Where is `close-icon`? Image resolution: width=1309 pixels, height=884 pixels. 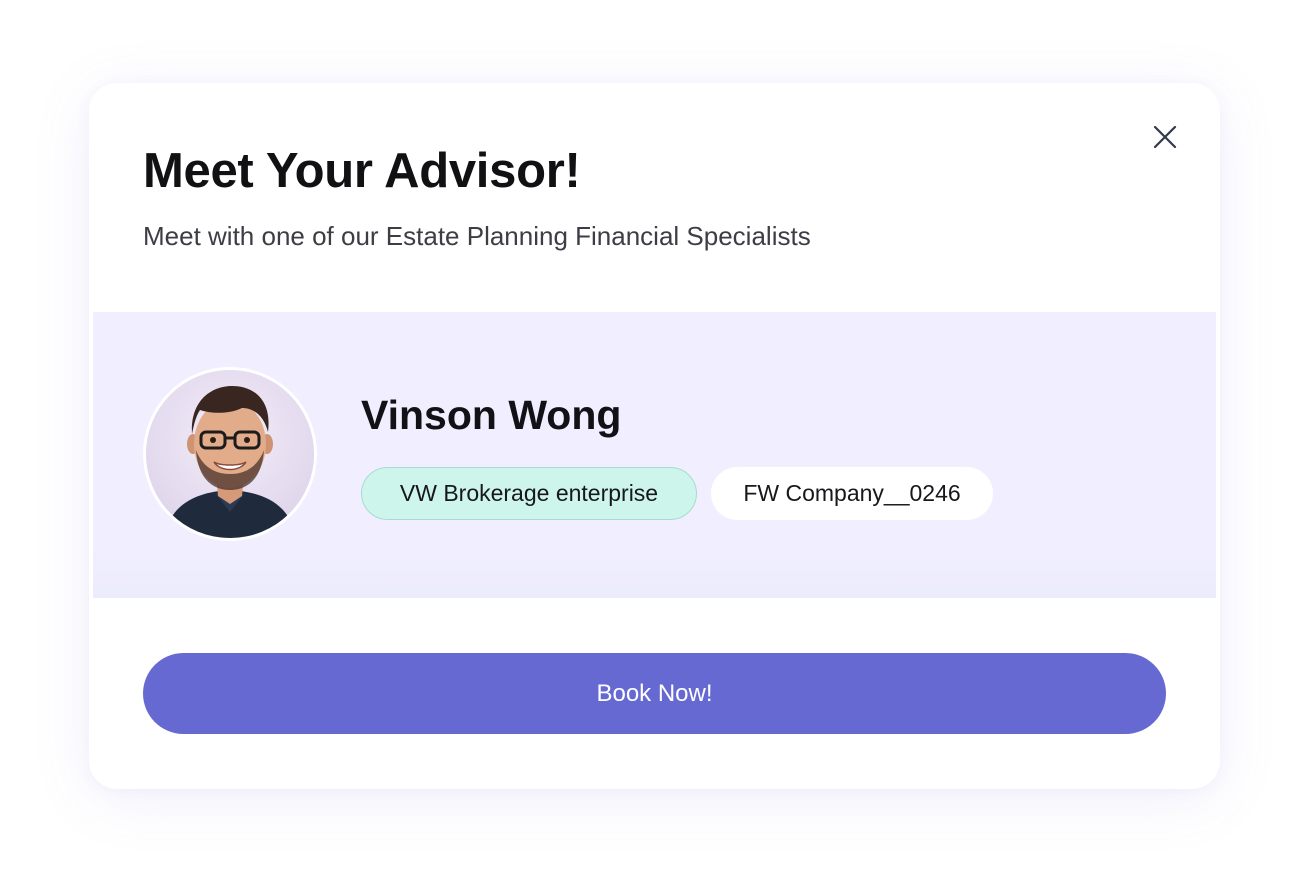
close-icon is located at coordinates (1165, 137).